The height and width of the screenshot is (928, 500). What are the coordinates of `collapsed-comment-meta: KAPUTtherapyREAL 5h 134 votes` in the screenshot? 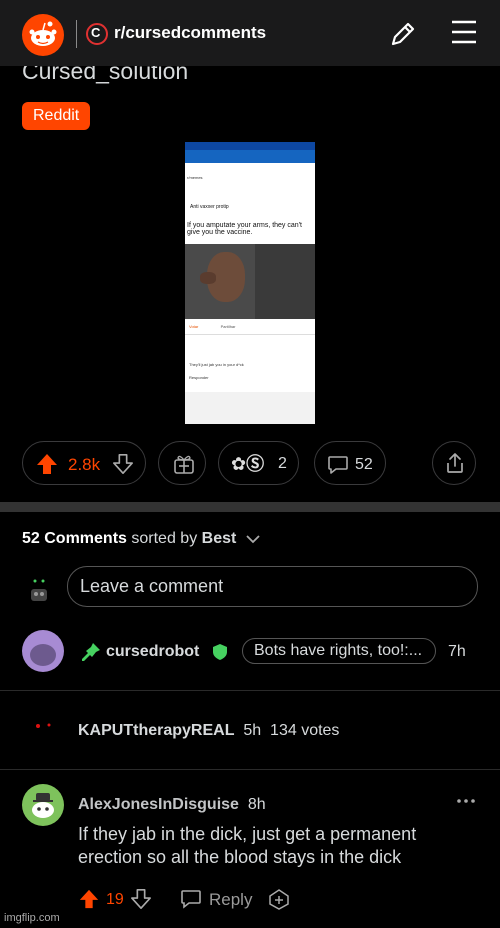 It's located at (208, 731).